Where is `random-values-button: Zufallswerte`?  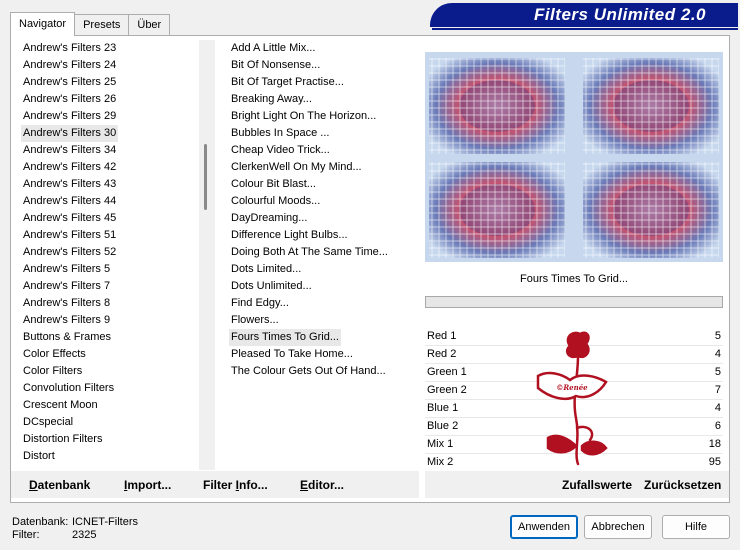
random-values-button: Zufallswerte is located at coordinates (597, 485).